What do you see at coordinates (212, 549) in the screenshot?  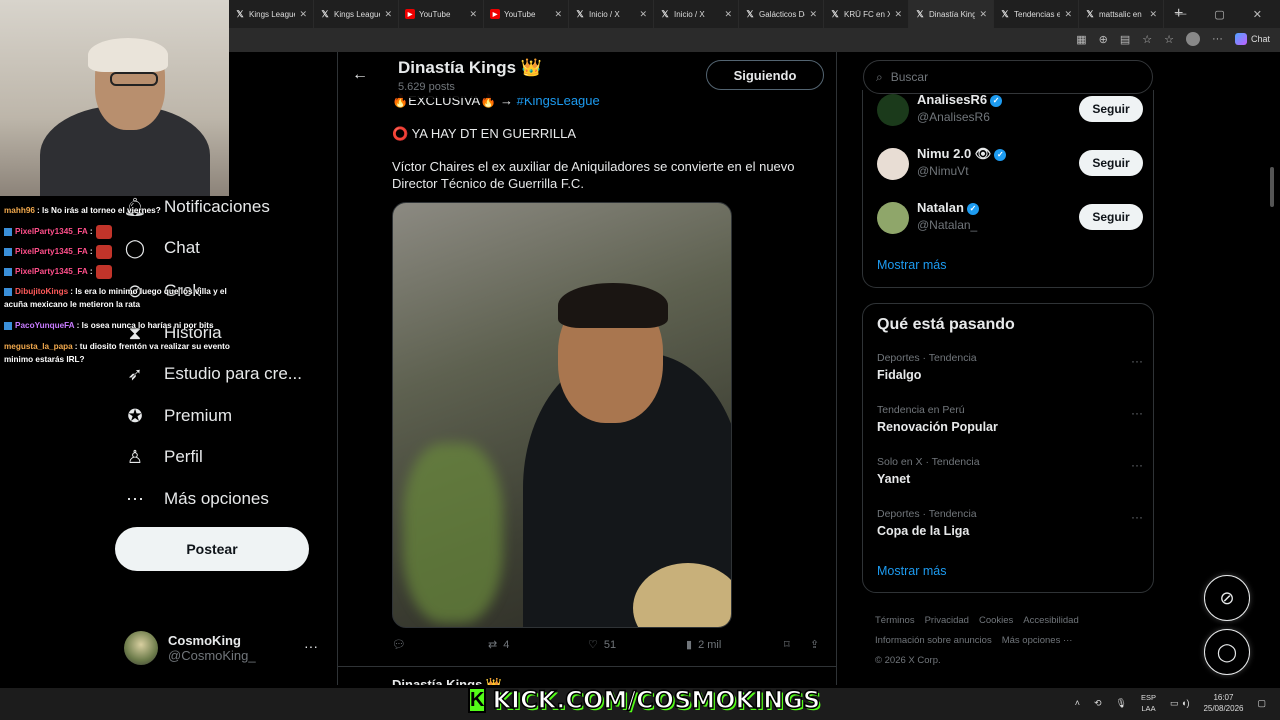 I see `post-button: Postear` at bounding box center [212, 549].